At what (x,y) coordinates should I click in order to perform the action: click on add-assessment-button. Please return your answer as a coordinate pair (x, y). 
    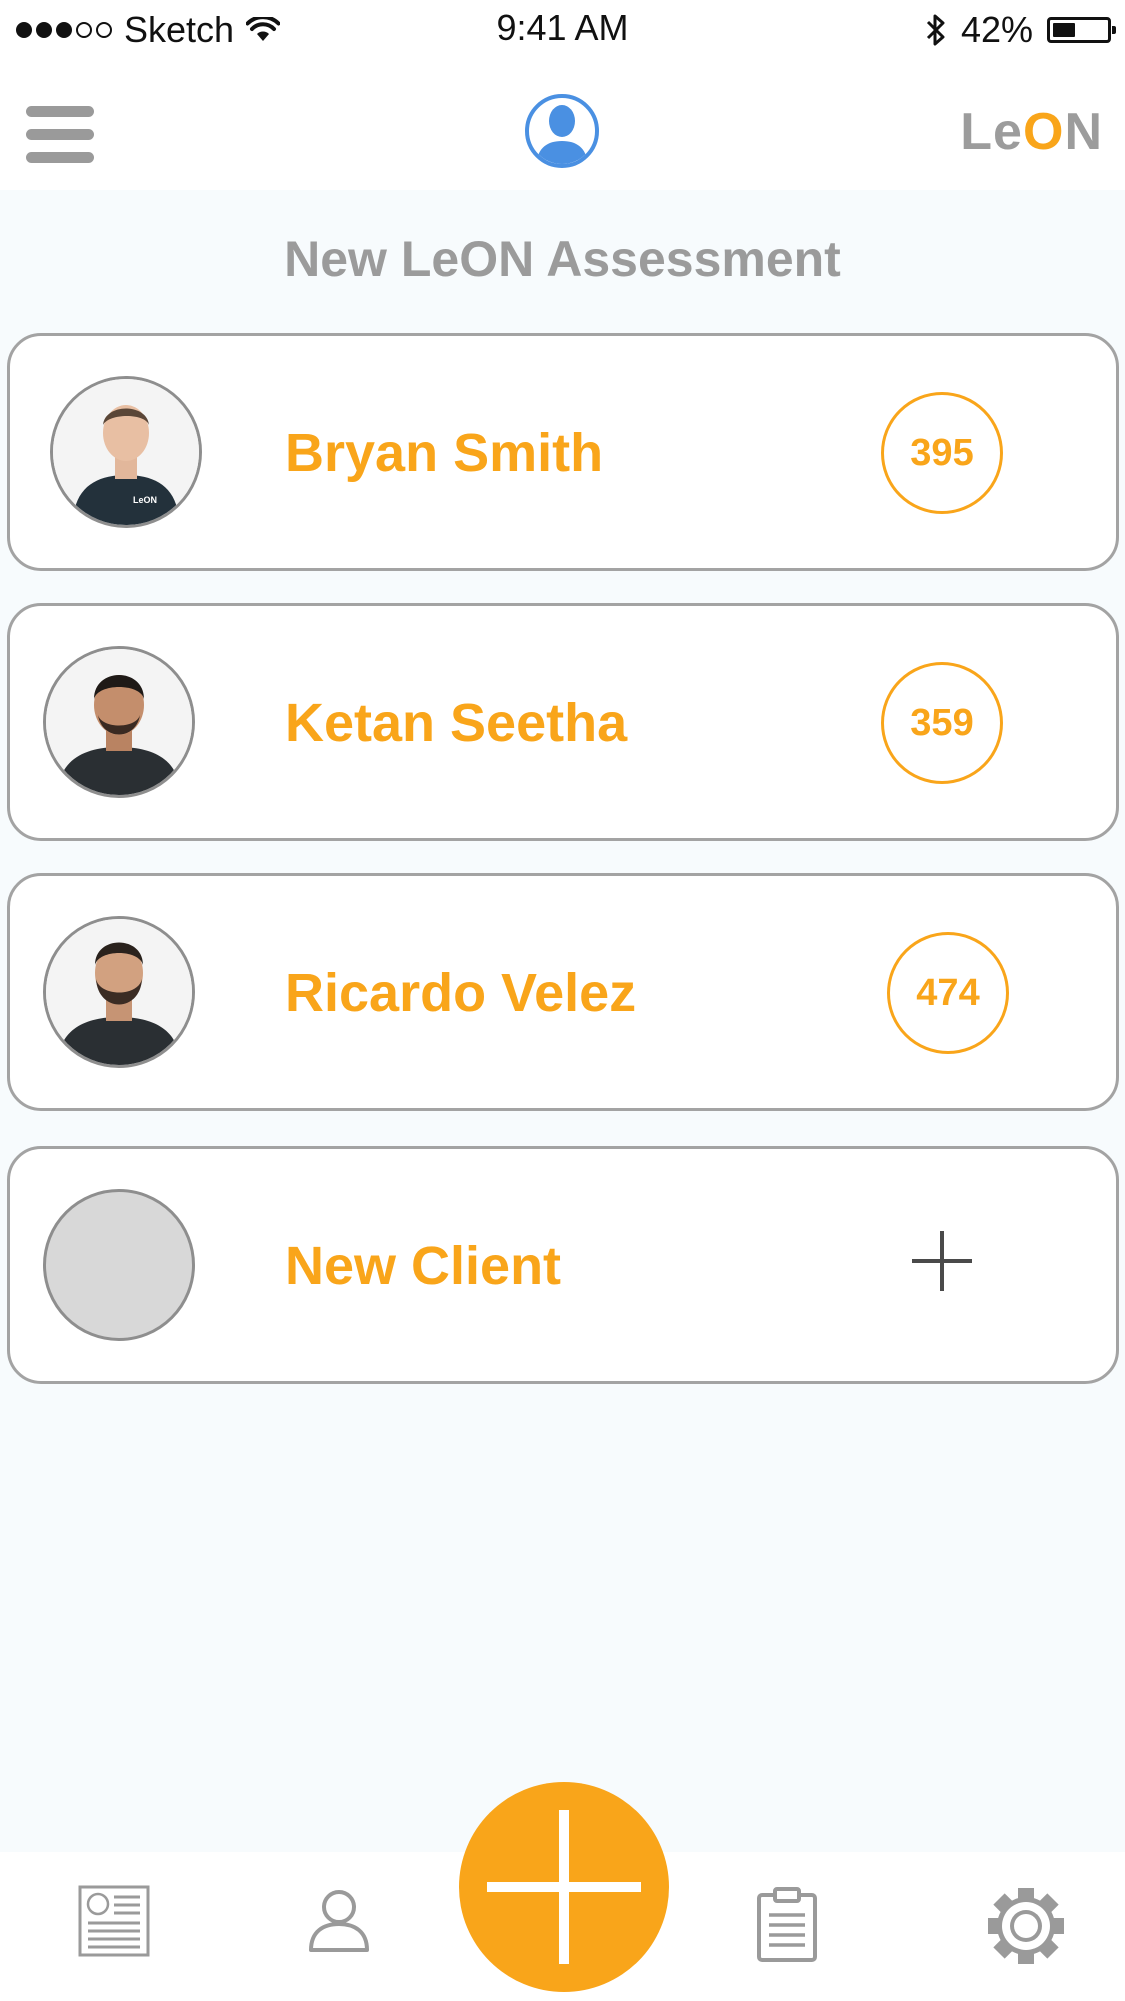
    Looking at the image, I should click on (564, 1887).